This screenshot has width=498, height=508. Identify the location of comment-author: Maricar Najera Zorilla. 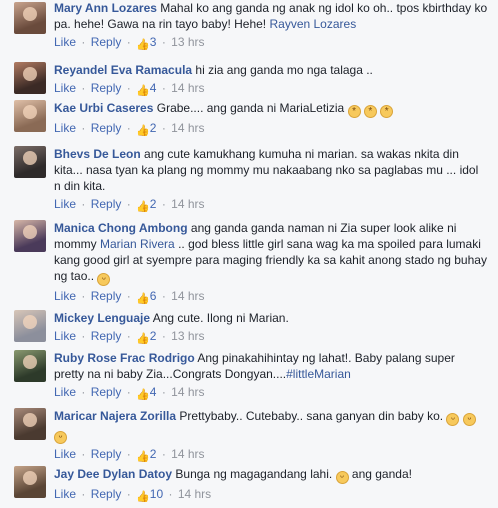
(115, 416).